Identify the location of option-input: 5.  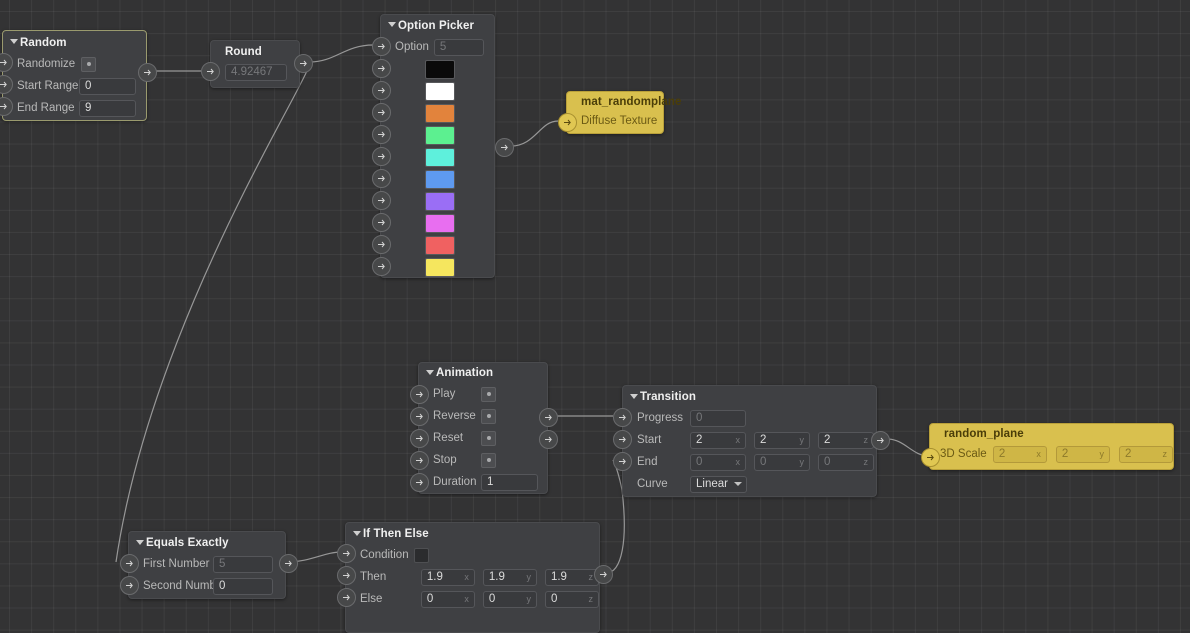
(458, 47).